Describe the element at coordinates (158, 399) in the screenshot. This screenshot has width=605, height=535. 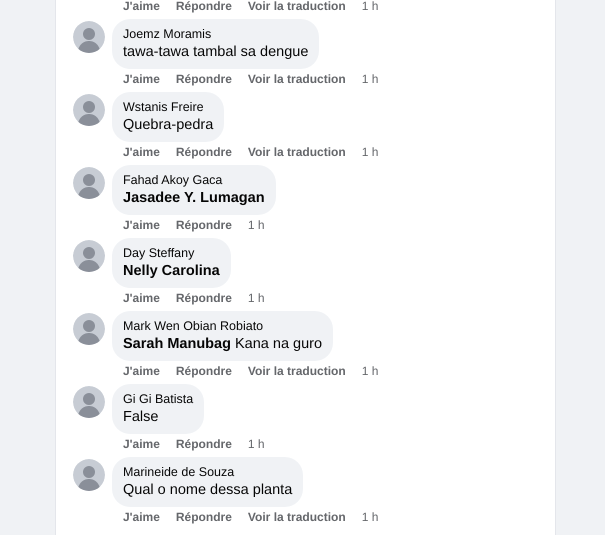
I see `author-name: Gi Gi Batista` at that location.